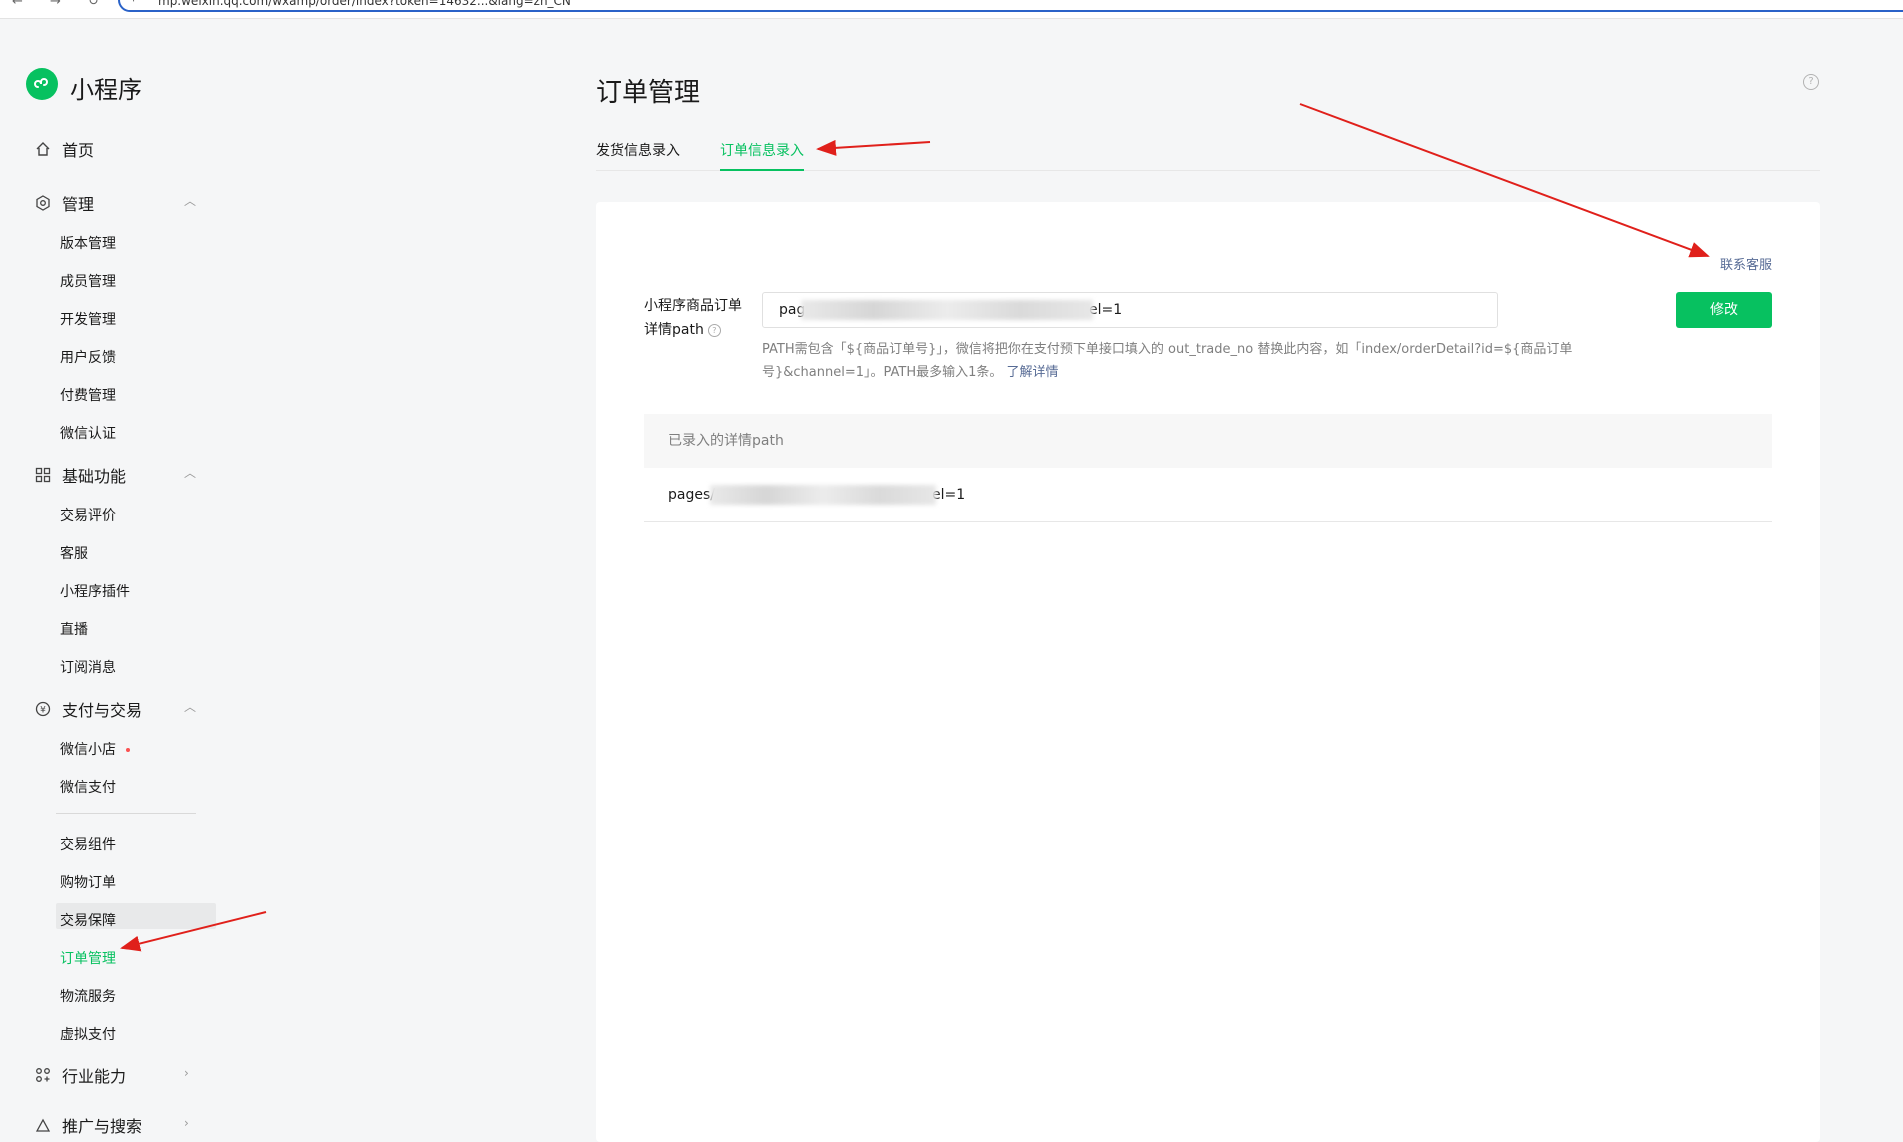 This screenshot has width=1903, height=1142. Describe the element at coordinates (88, 882) in the screenshot. I see `sidebar-item-shopping-orders: 购物订单` at that location.